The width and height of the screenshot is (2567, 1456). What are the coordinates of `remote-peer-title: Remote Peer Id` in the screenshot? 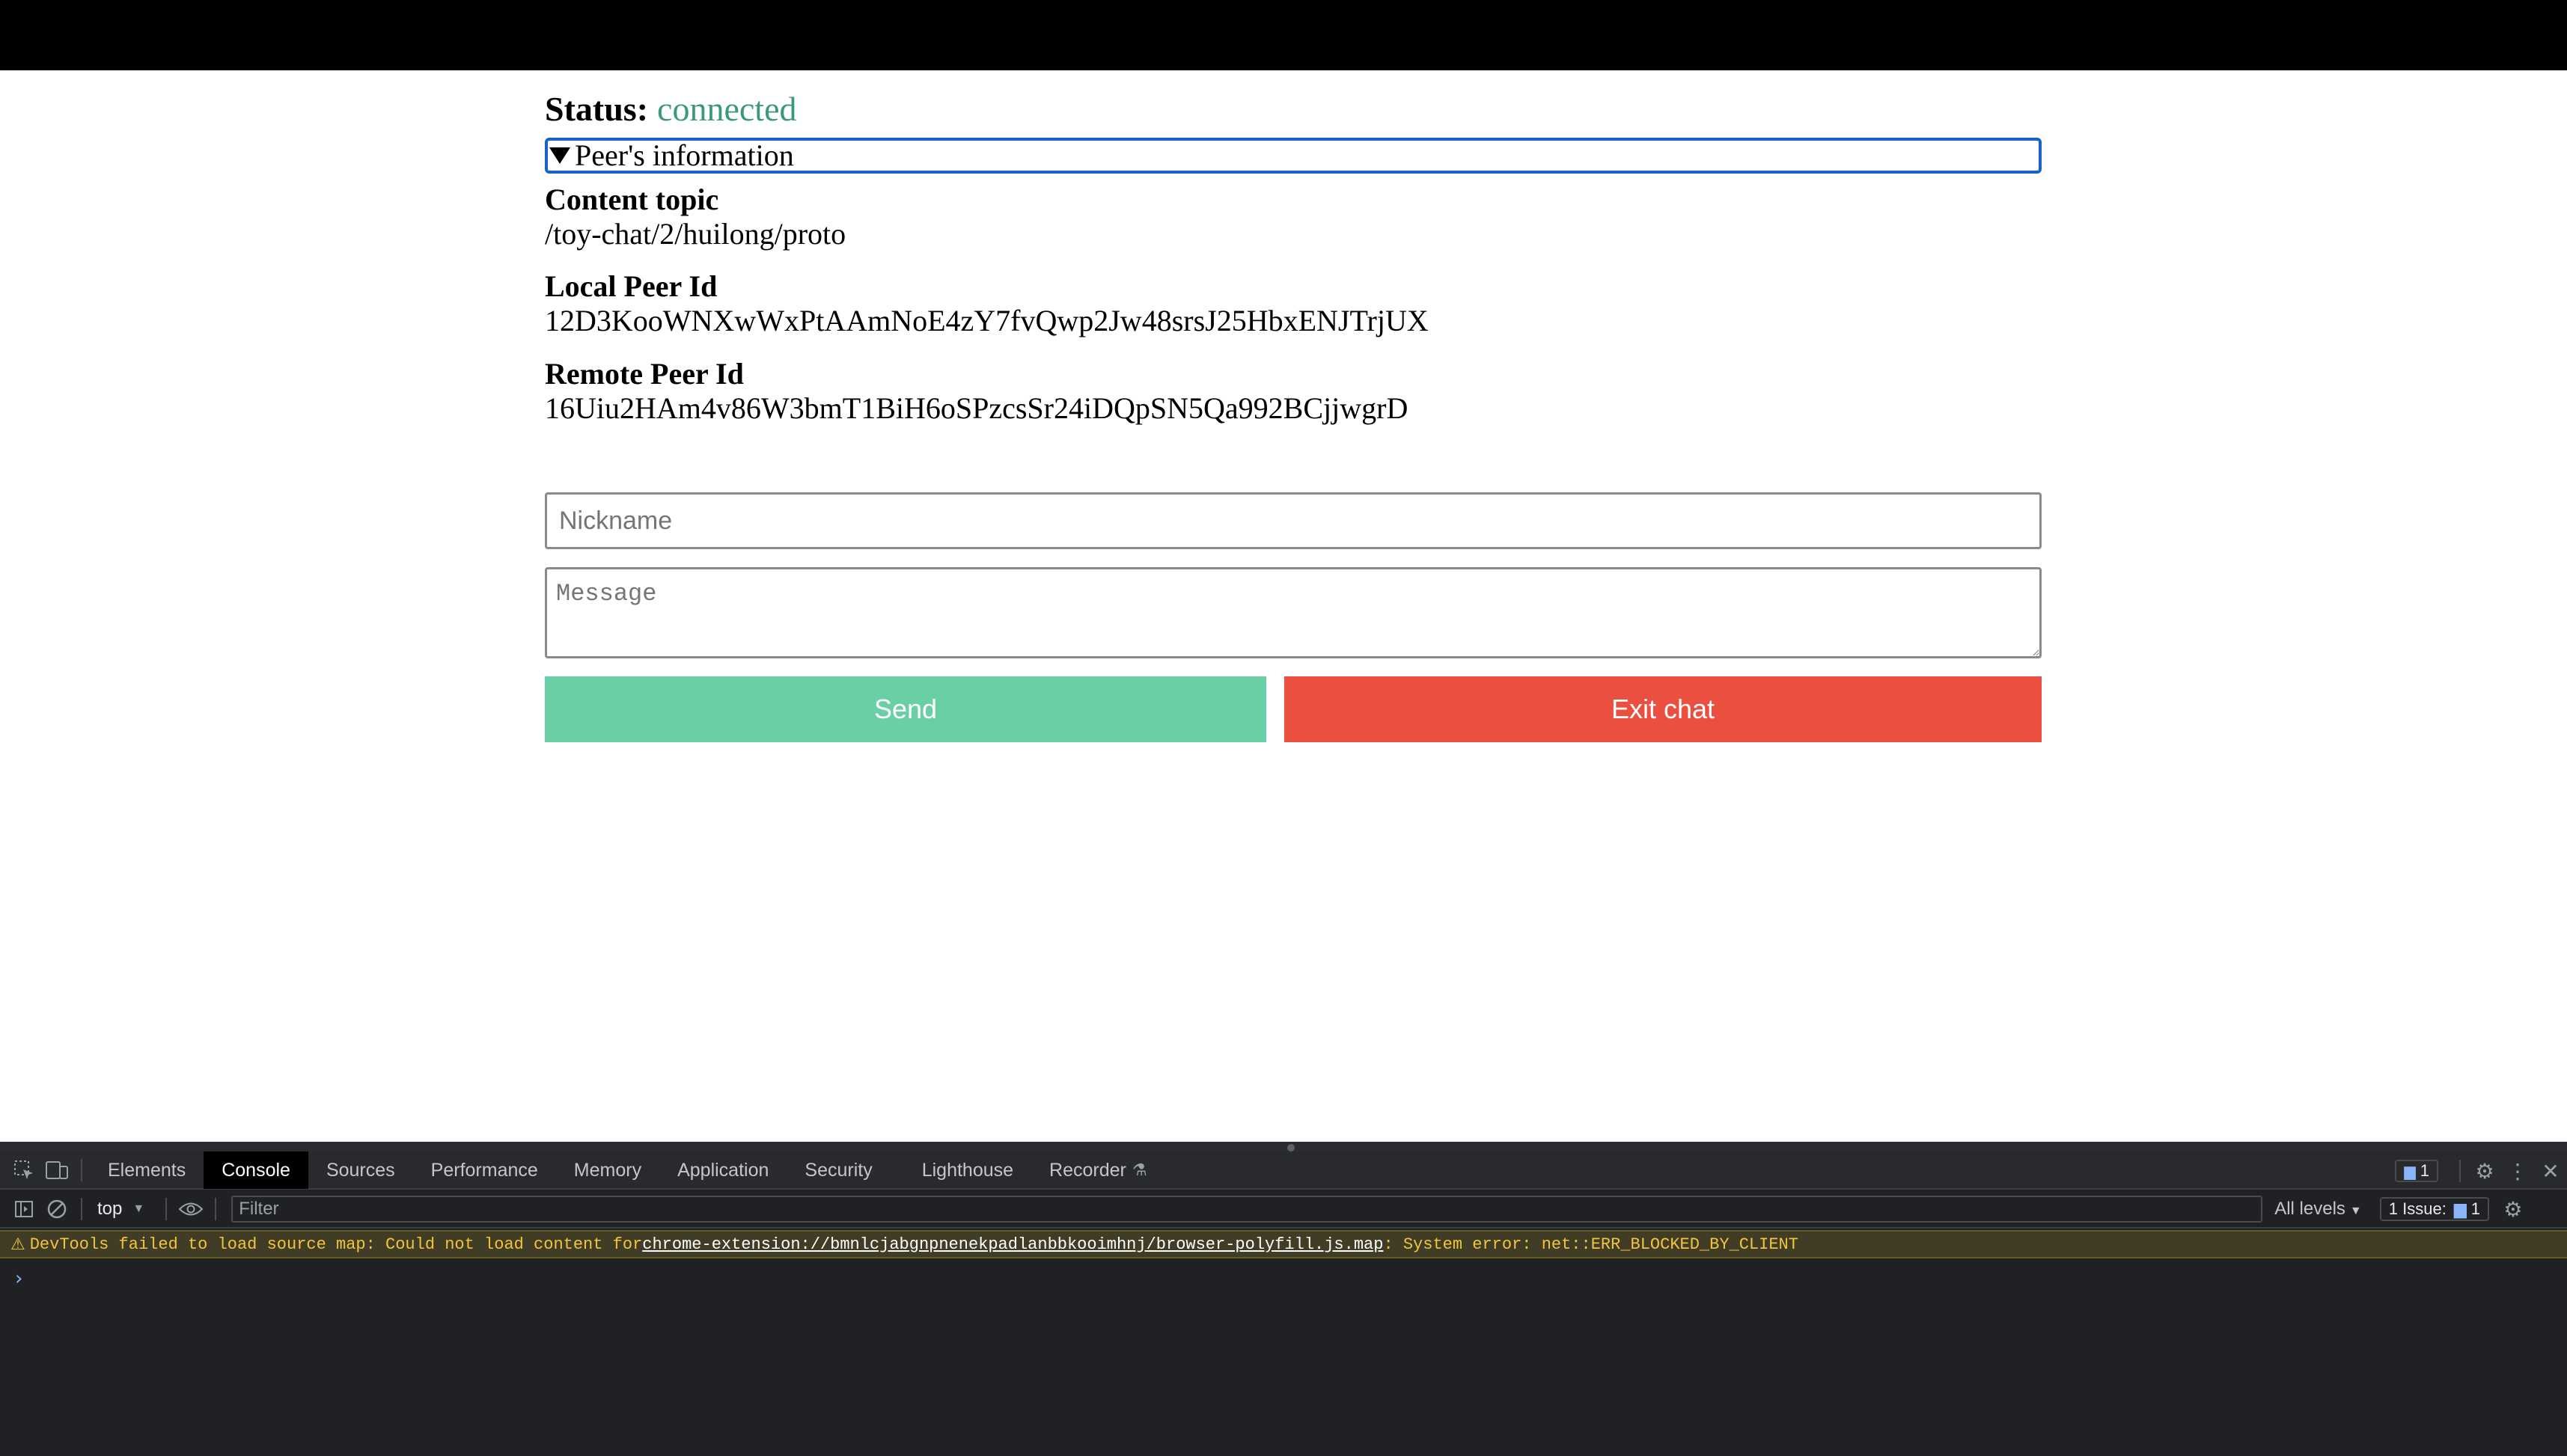 It's located at (644, 374).